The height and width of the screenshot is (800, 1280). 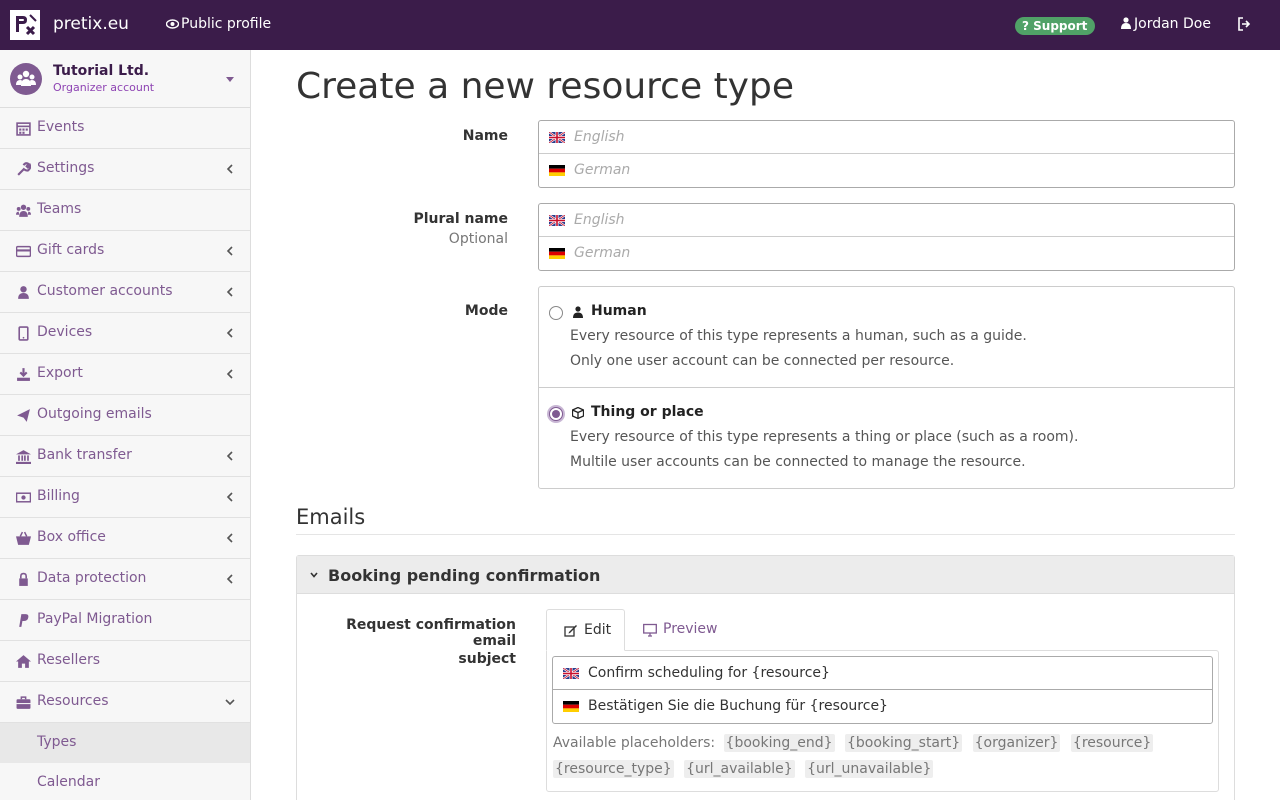 I want to click on sidebar-item-bank-transfer: Bank transfer, so click(x=125, y=456).